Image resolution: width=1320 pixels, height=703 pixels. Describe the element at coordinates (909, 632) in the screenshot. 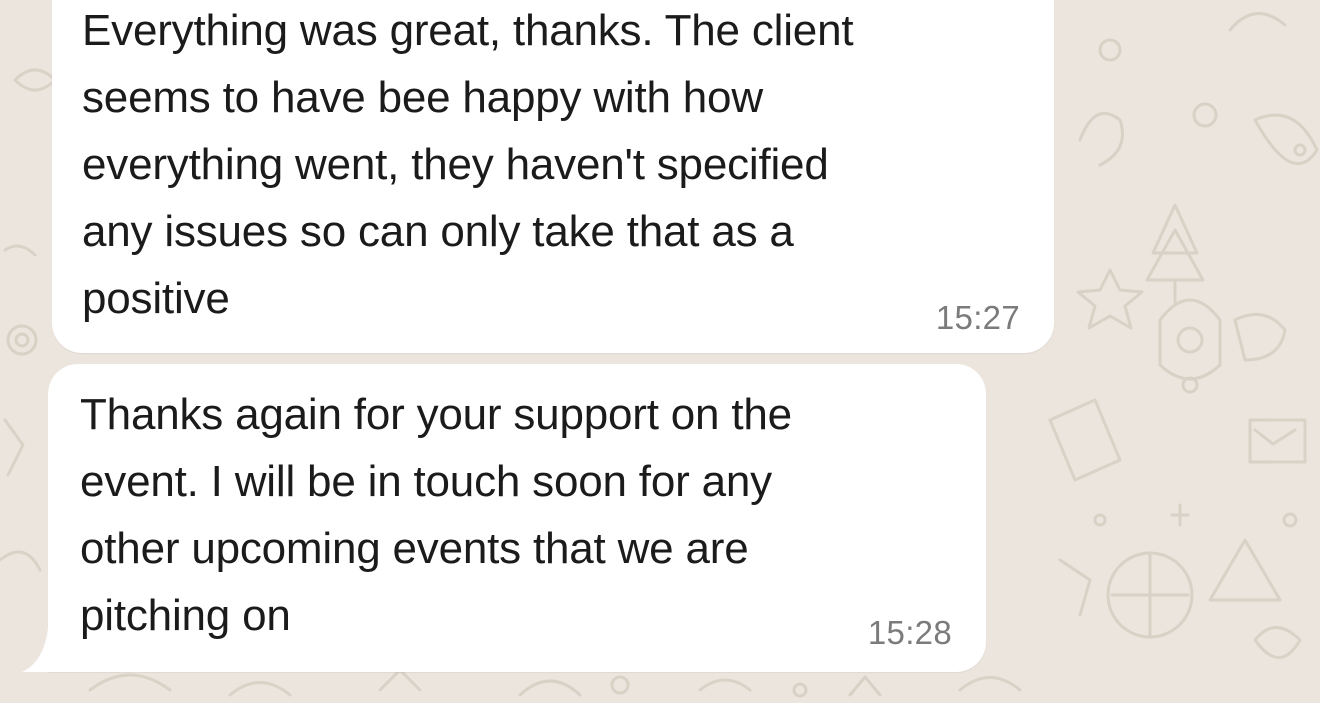

I see `message-timestamp-2: 15:28` at that location.